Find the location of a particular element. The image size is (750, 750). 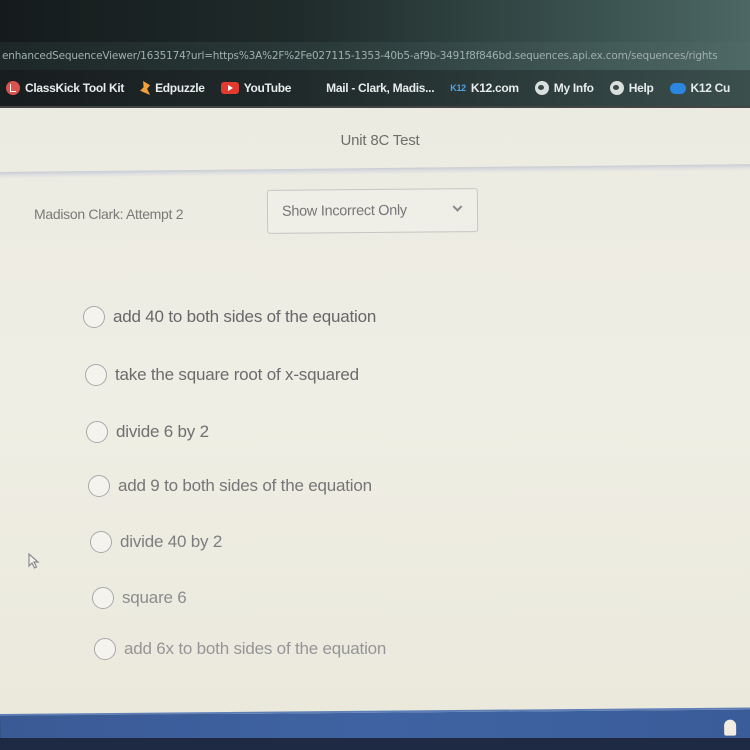

classkick-icon is located at coordinates (13, 88).